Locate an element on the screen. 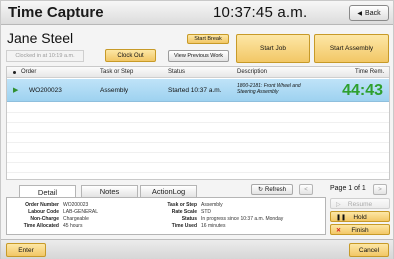 This screenshot has width=394, height=259. value-task-or-step: Assembly is located at coordinates (212, 205).